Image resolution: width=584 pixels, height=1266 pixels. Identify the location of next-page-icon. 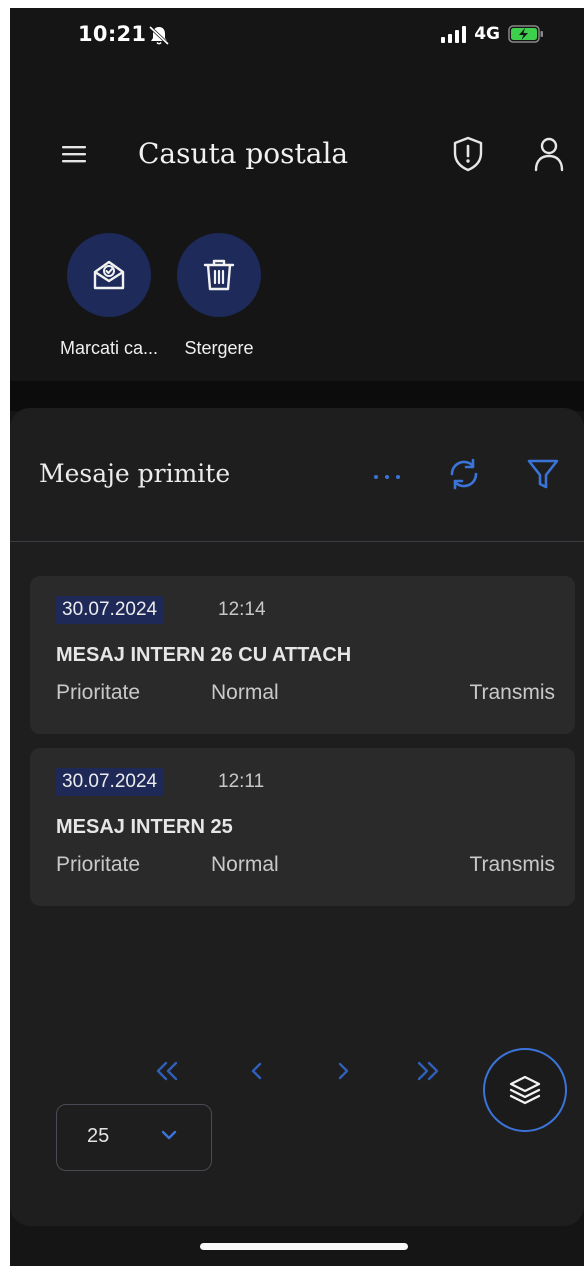
(344, 1071).